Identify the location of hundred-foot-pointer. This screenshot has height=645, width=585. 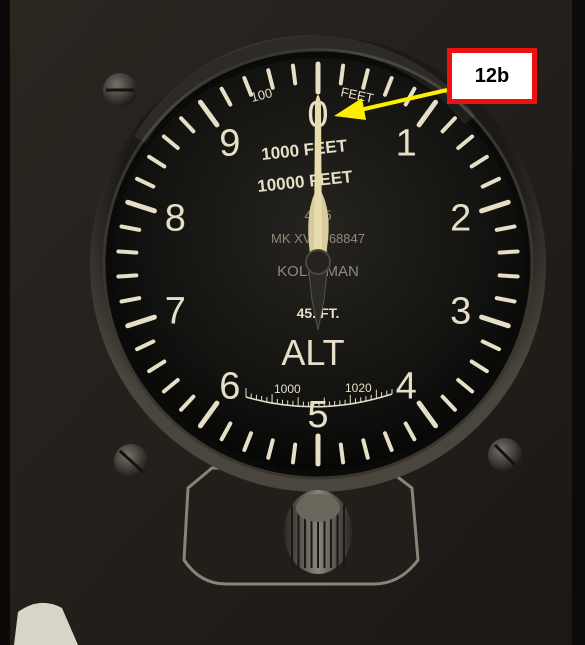
(318, 172).